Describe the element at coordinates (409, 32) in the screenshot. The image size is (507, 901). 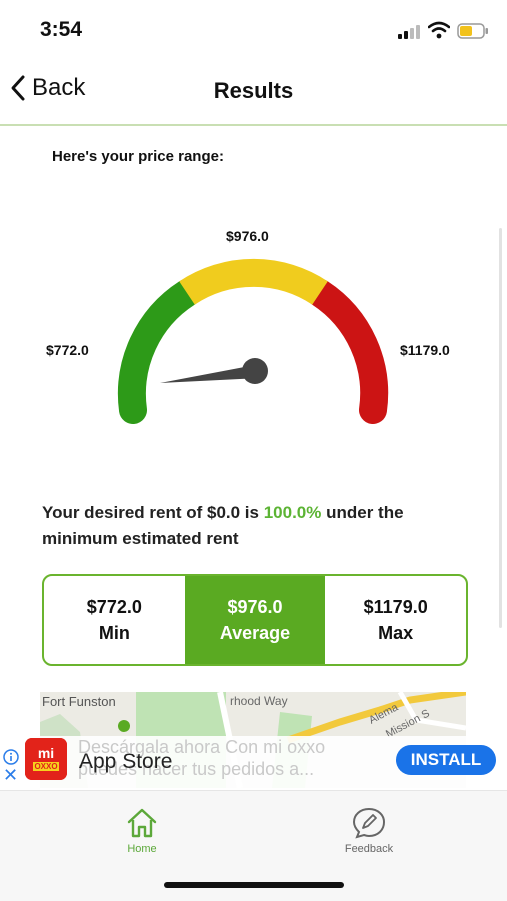
I see `cellular-signal-icon` at that location.